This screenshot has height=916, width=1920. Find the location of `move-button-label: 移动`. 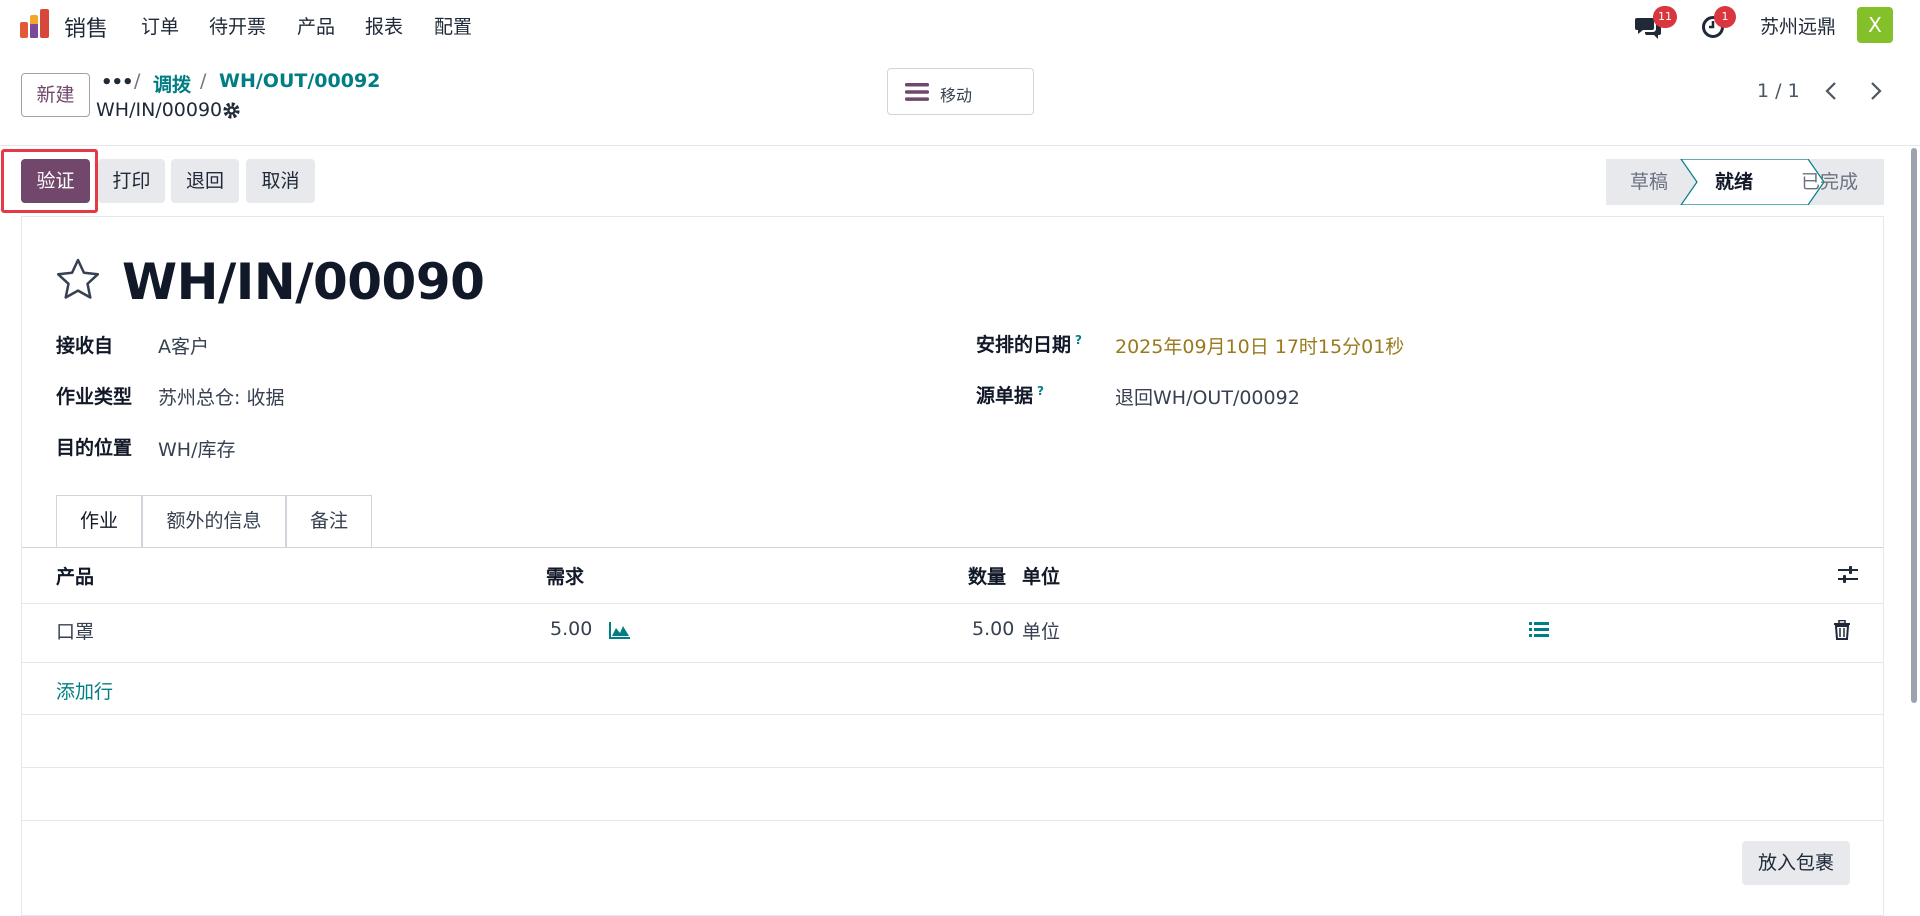

move-button-label: 移动 is located at coordinates (956, 95).